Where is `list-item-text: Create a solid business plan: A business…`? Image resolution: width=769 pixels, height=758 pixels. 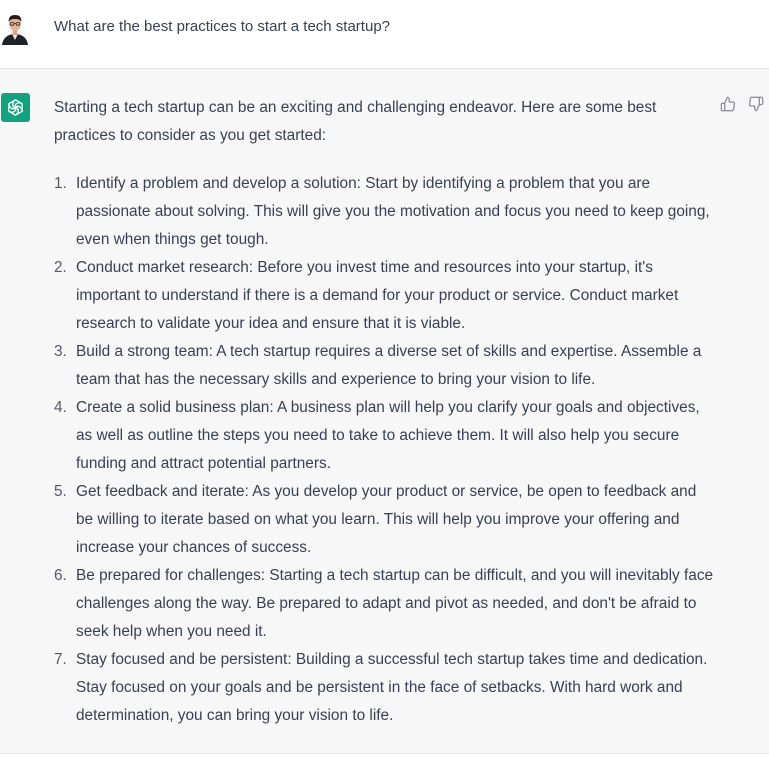 list-item-text: Create a solid business plan: A business… is located at coordinates (388, 435).